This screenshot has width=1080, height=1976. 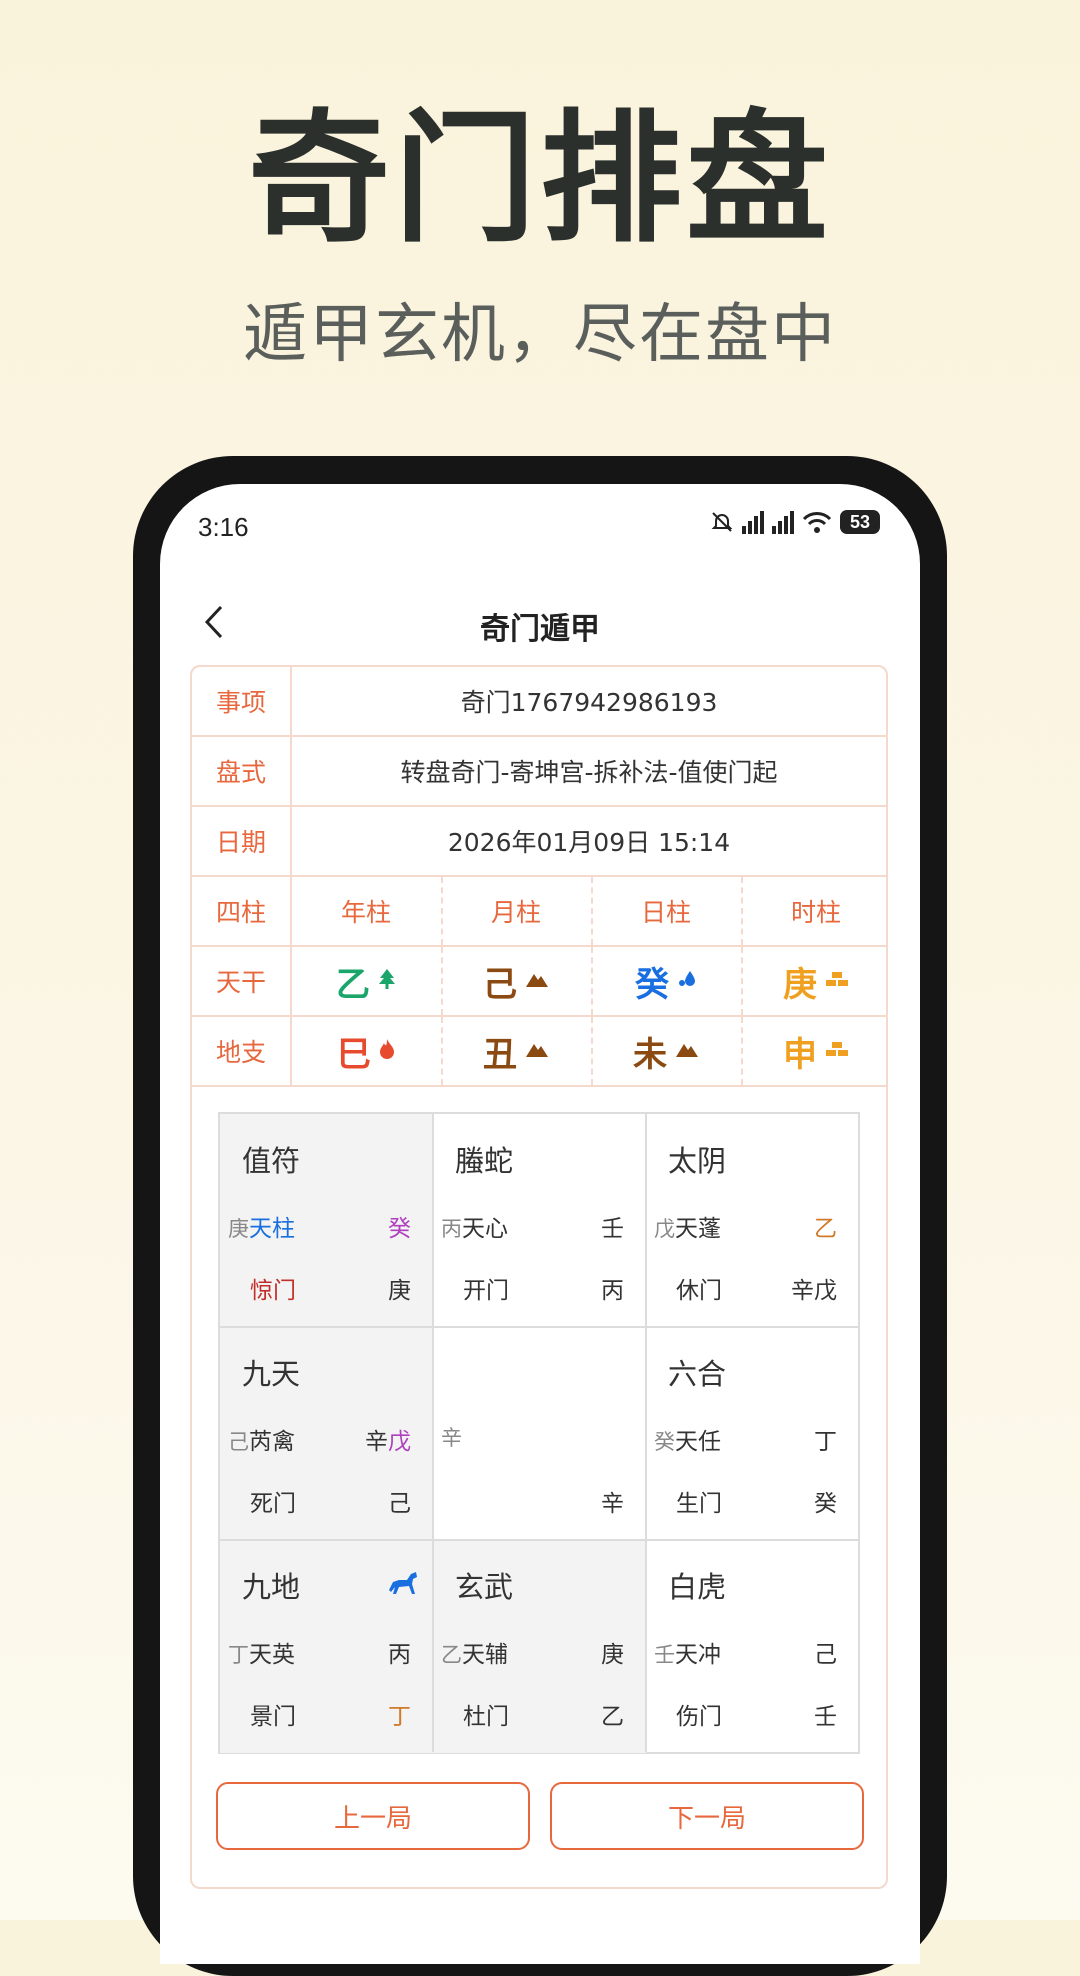 I want to click on palace-star: 天辅, so click(x=485, y=1655).